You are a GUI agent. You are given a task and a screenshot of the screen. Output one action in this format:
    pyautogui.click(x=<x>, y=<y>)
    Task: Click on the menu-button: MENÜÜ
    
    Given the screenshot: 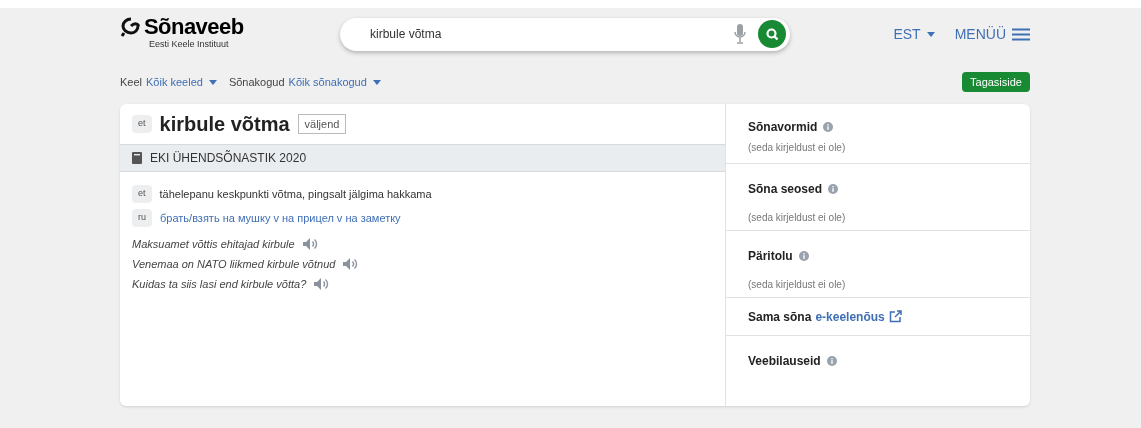 What is the action you would take?
    pyautogui.click(x=992, y=34)
    